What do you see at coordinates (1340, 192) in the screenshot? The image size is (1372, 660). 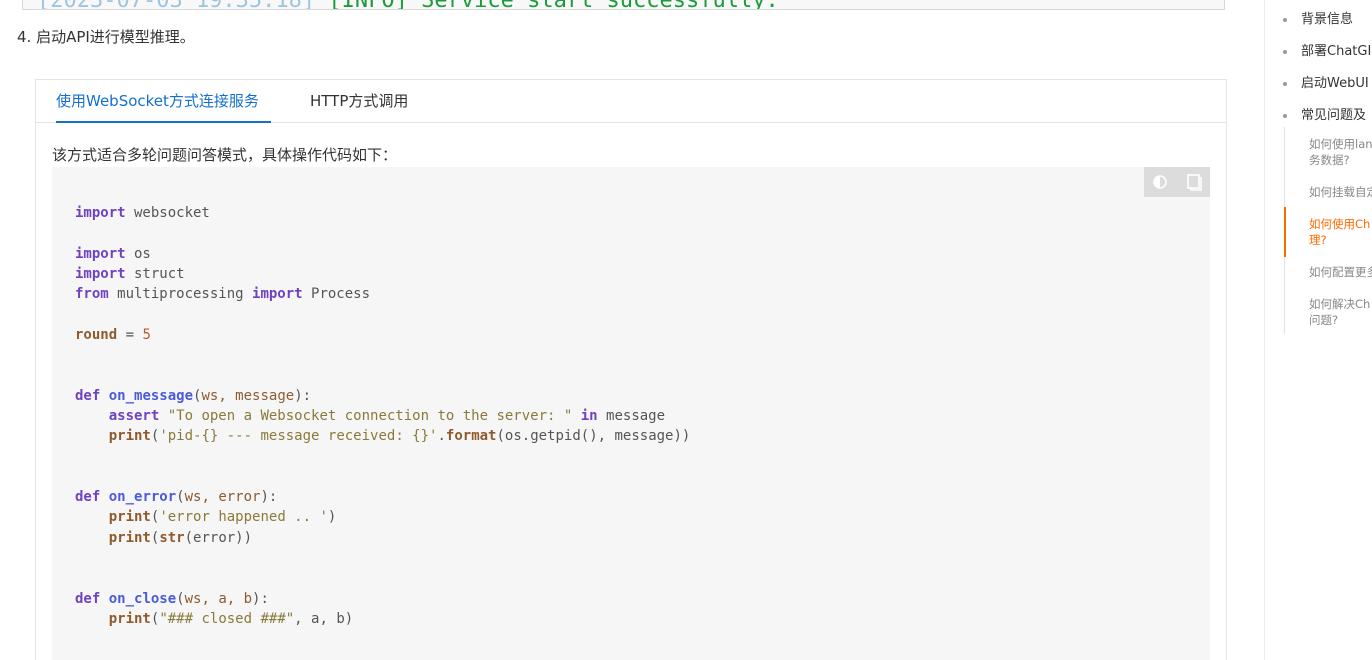 I see `toc-subitem-2: 如何挂载自定` at bounding box center [1340, 192].